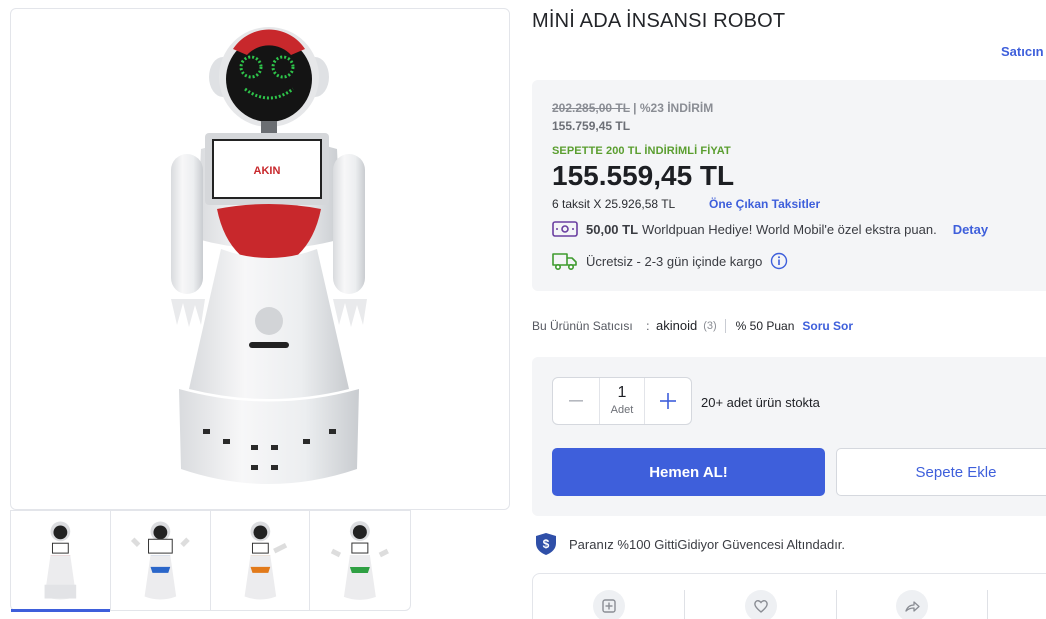  I want to click on quantity-value: 1, so click(622, 392).